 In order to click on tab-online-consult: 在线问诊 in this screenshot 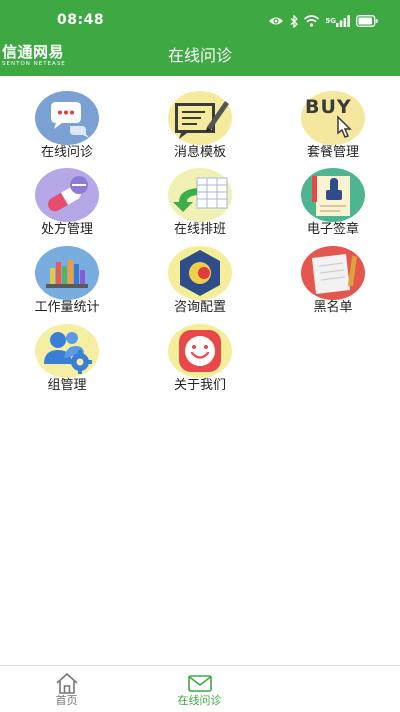, I will do `click(199, 689)`.